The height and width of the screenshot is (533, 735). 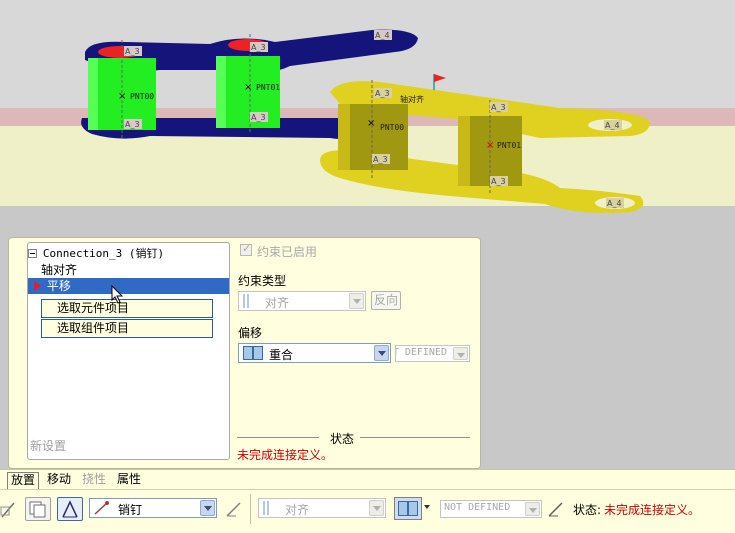 What do you see at coordinates (128, 351) in the screenshot?
I see `connection-tree: Connection_3 (销钉) 轴对齐 平移 选取元件项目 选取组件项目` at bounding box center [128, 351].